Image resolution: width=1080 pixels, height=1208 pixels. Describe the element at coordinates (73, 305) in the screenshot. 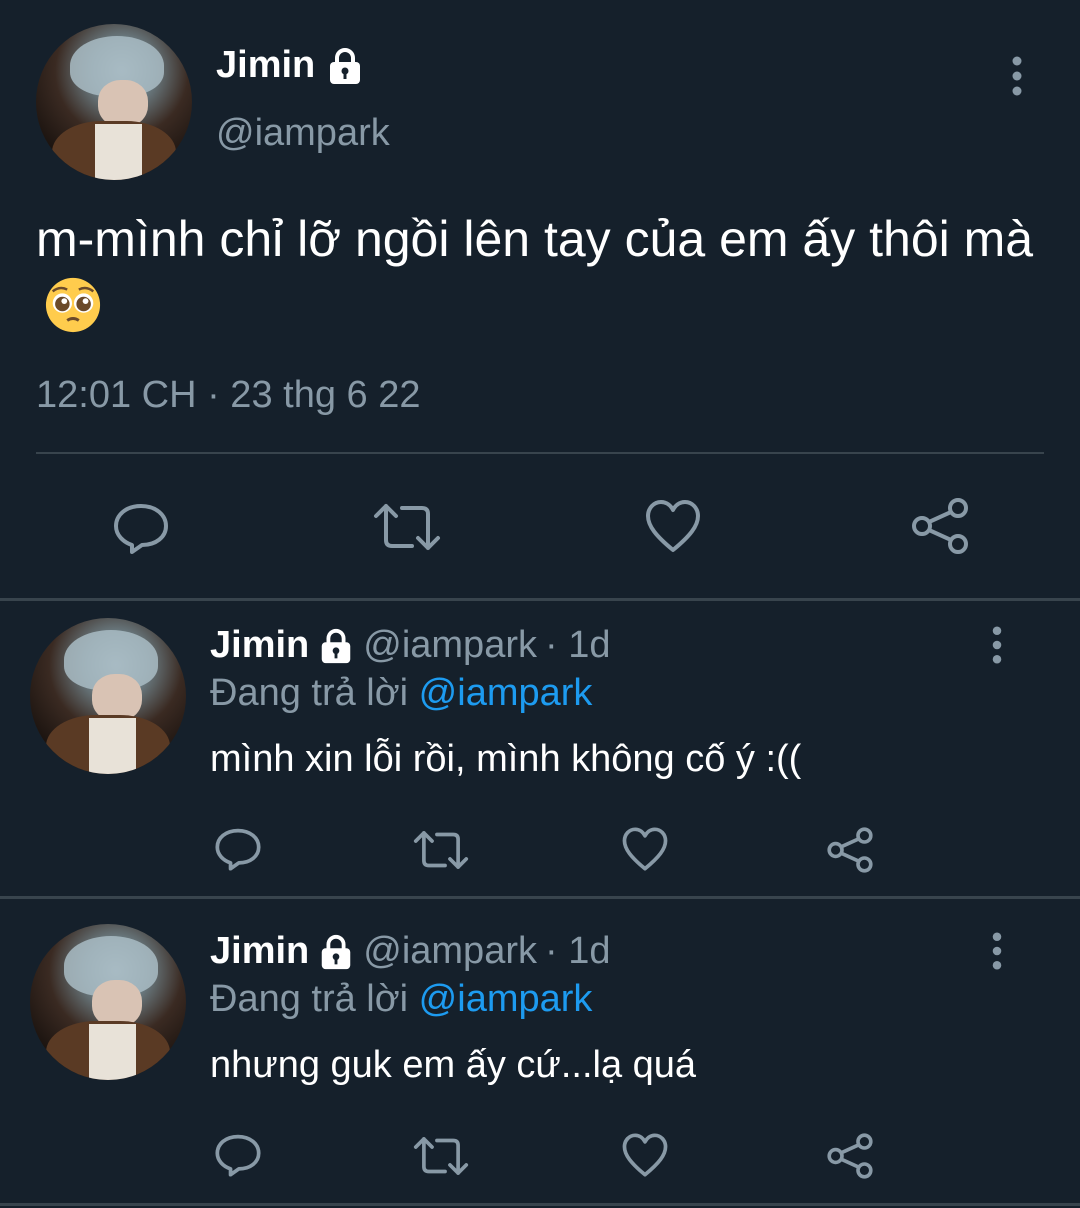

I see `pleading-face-emoji` at that location.